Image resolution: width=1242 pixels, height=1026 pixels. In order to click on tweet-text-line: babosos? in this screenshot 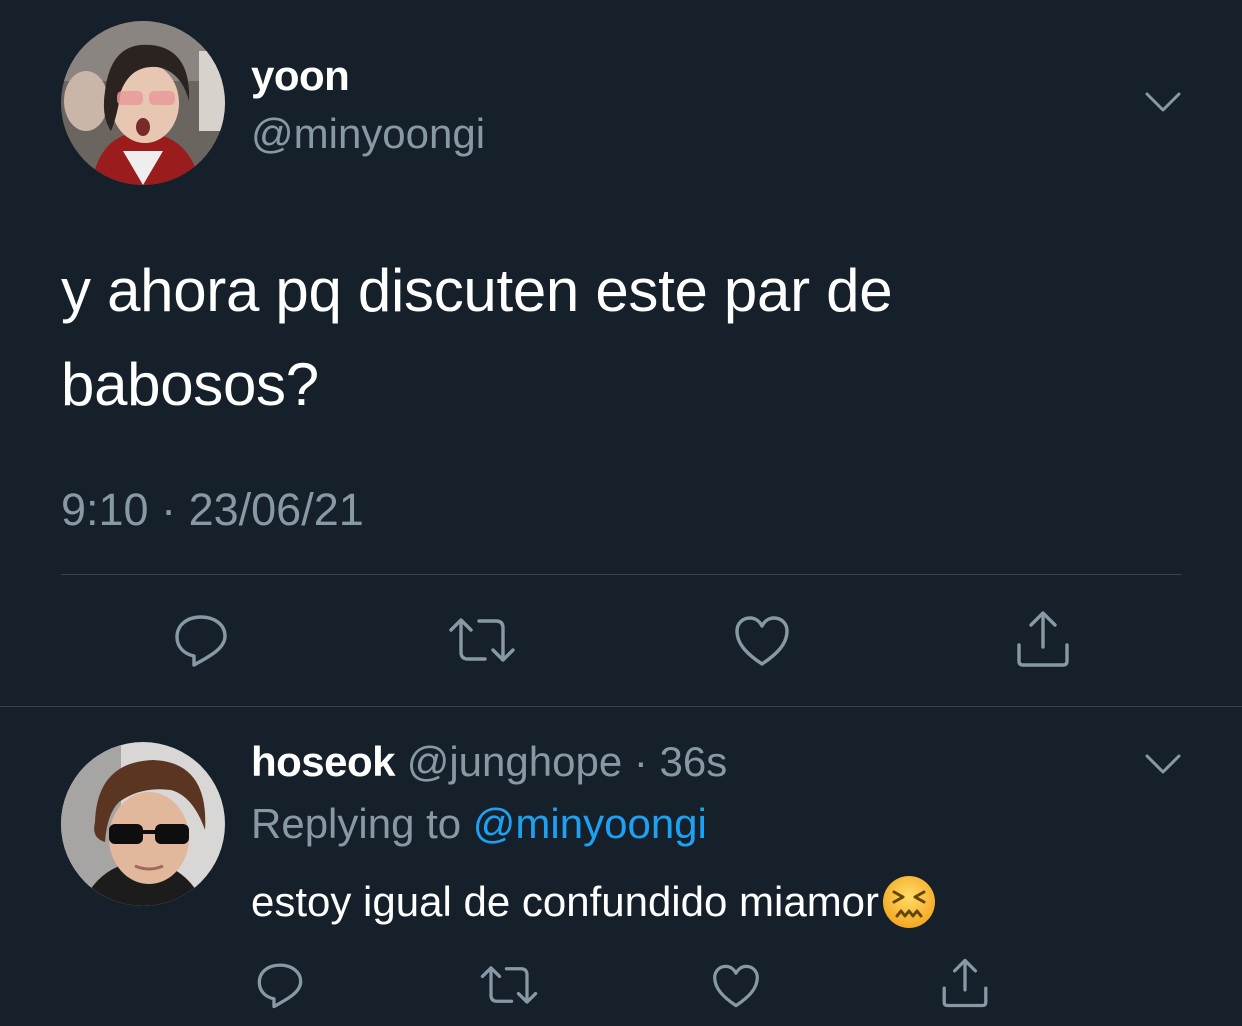, I will do `click(190, 384)`.